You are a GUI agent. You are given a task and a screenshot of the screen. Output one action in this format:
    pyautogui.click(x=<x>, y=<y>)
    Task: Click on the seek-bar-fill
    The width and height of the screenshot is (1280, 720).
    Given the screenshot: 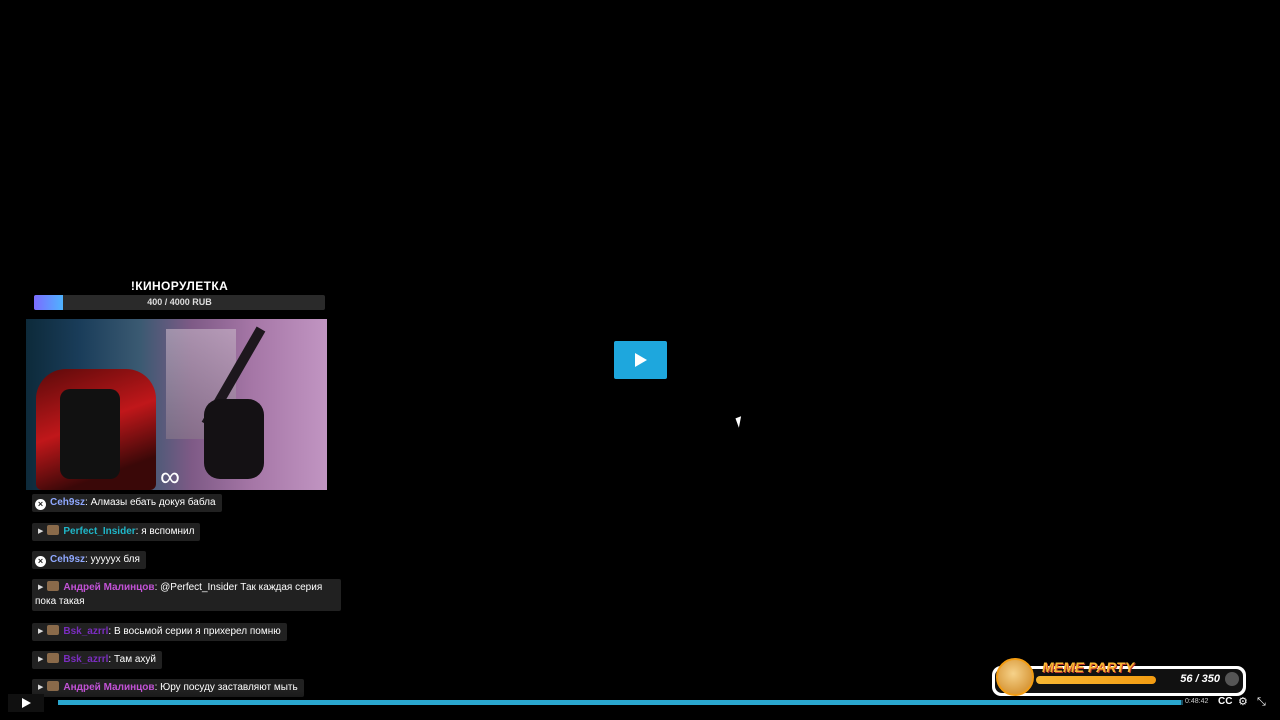 What is the action you would take?
    pyautogui.click(x=619, y=702)
    